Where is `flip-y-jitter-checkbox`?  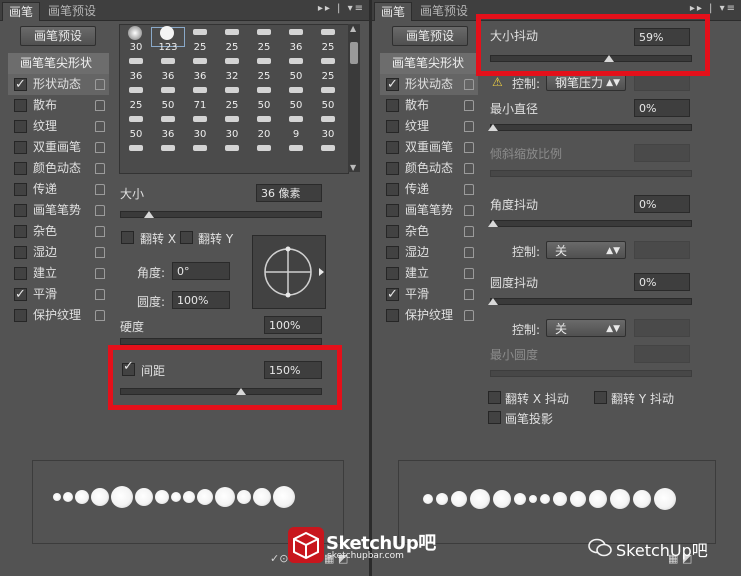
flip-y-jitter-checkbox is located at coordinates (600, 397).